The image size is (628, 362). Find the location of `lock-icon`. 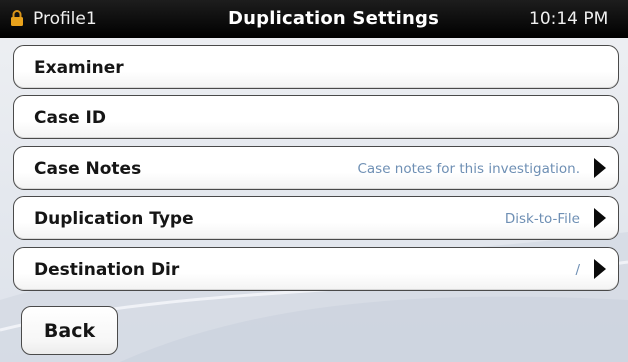

lock-icon is located at coordinates (17, 18).